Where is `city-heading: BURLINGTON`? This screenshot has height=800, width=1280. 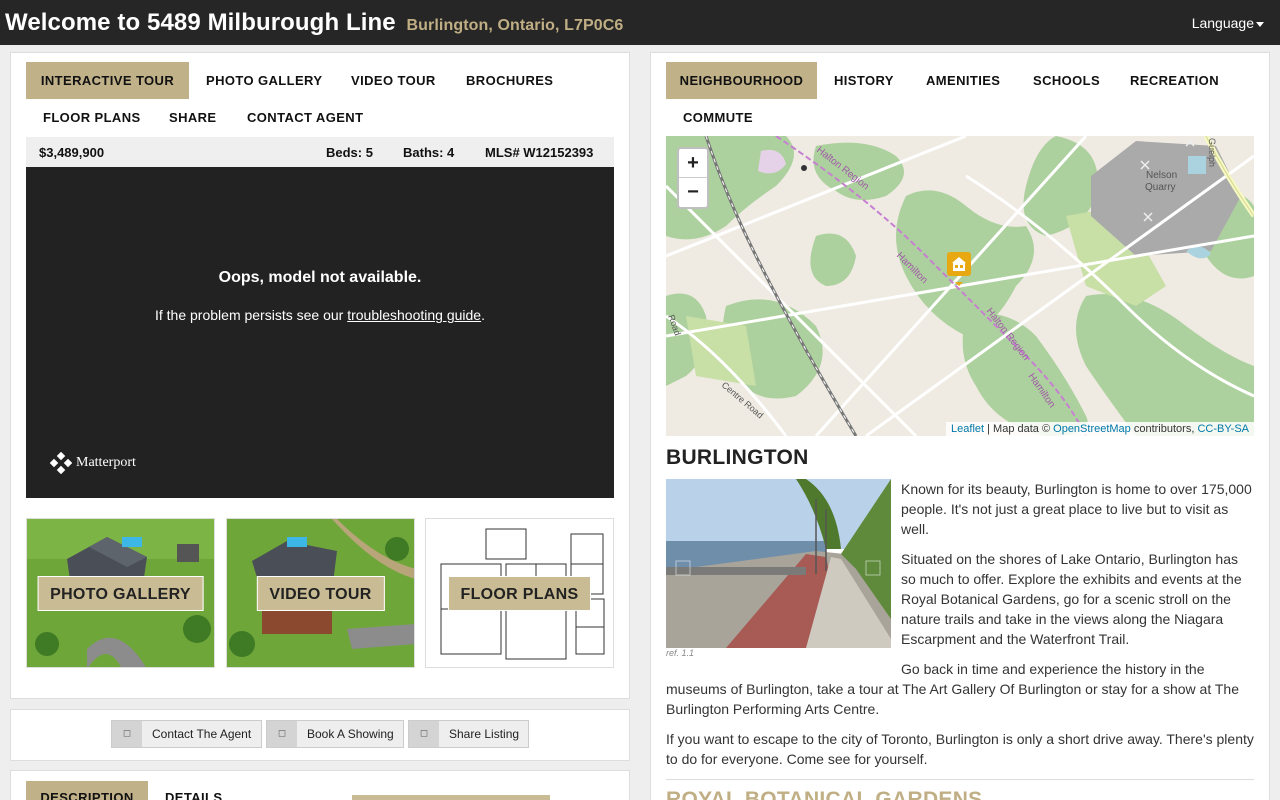 city-heading: BURLINGTON is located at coordinates (737, 457).